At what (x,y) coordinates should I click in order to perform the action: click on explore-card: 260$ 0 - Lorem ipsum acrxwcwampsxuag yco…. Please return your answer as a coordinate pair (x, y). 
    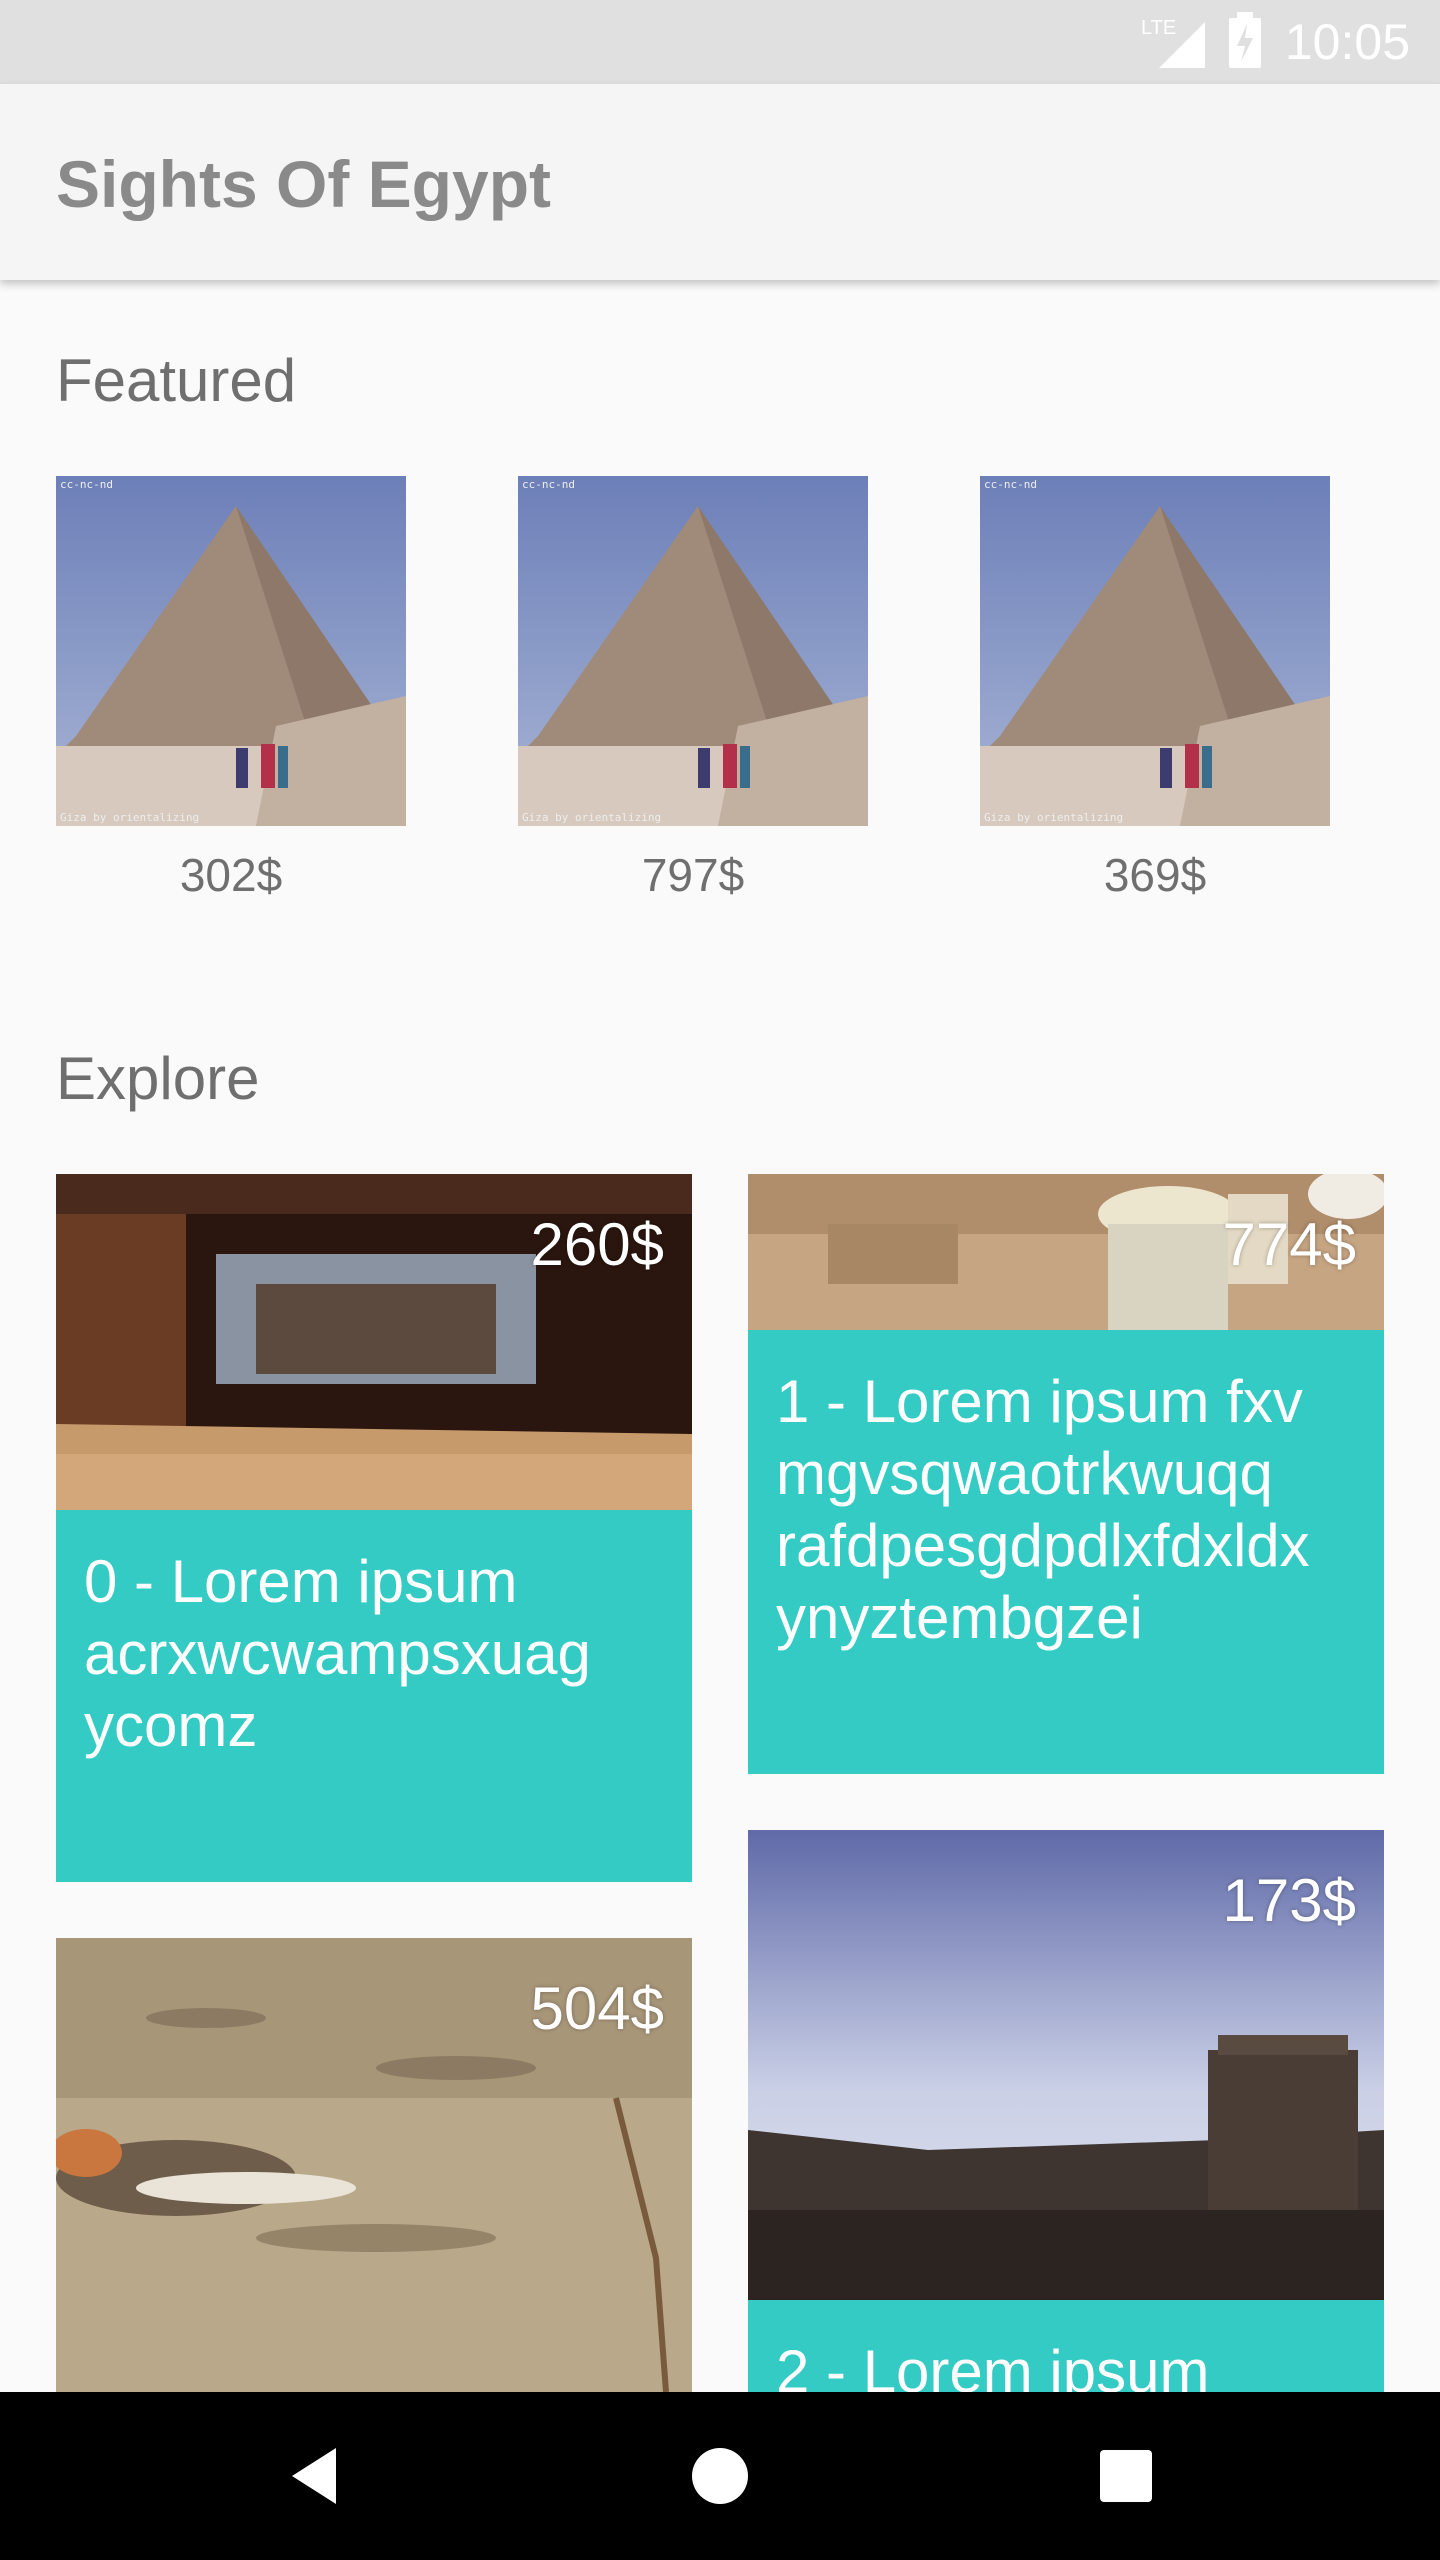
    Looking at the image, I should click on (374, 1528).